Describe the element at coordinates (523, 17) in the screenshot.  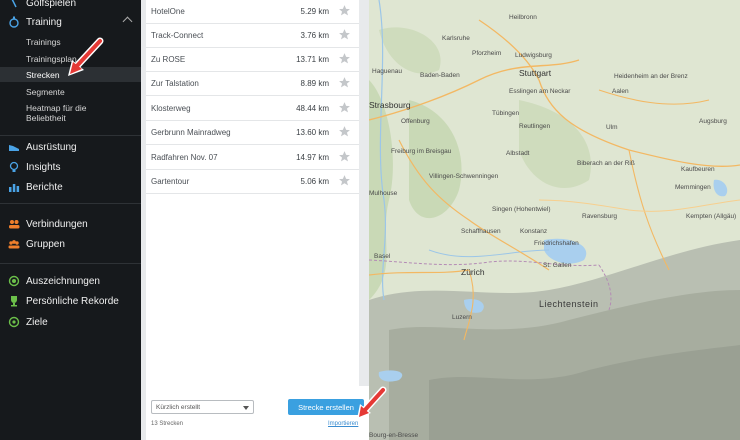
I see `map-label: Heilbronn` at that location.